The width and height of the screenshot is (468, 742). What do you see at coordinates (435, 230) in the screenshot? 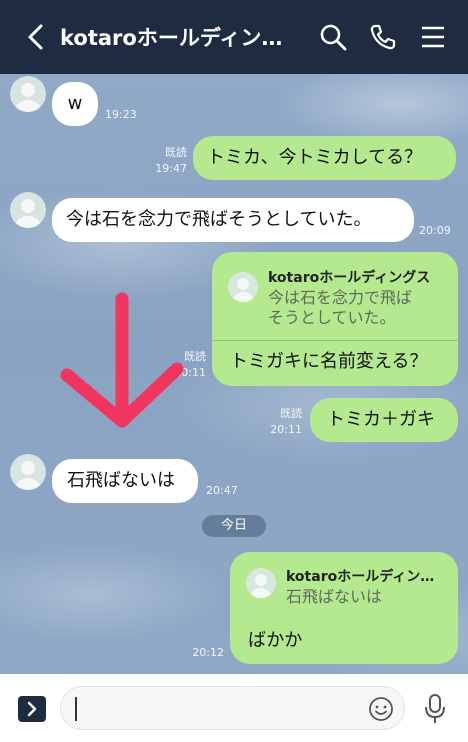
I see `message-time: 20:09` at bounding box center [435, 230].